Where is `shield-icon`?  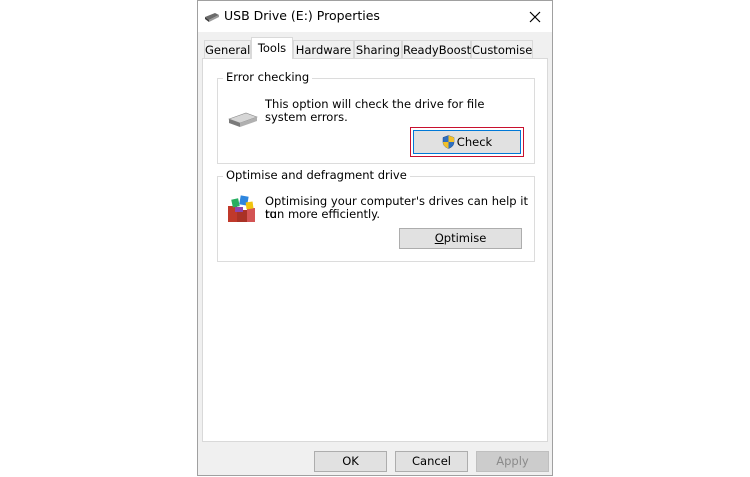
shield-icon is located at coordinates (448, 142).